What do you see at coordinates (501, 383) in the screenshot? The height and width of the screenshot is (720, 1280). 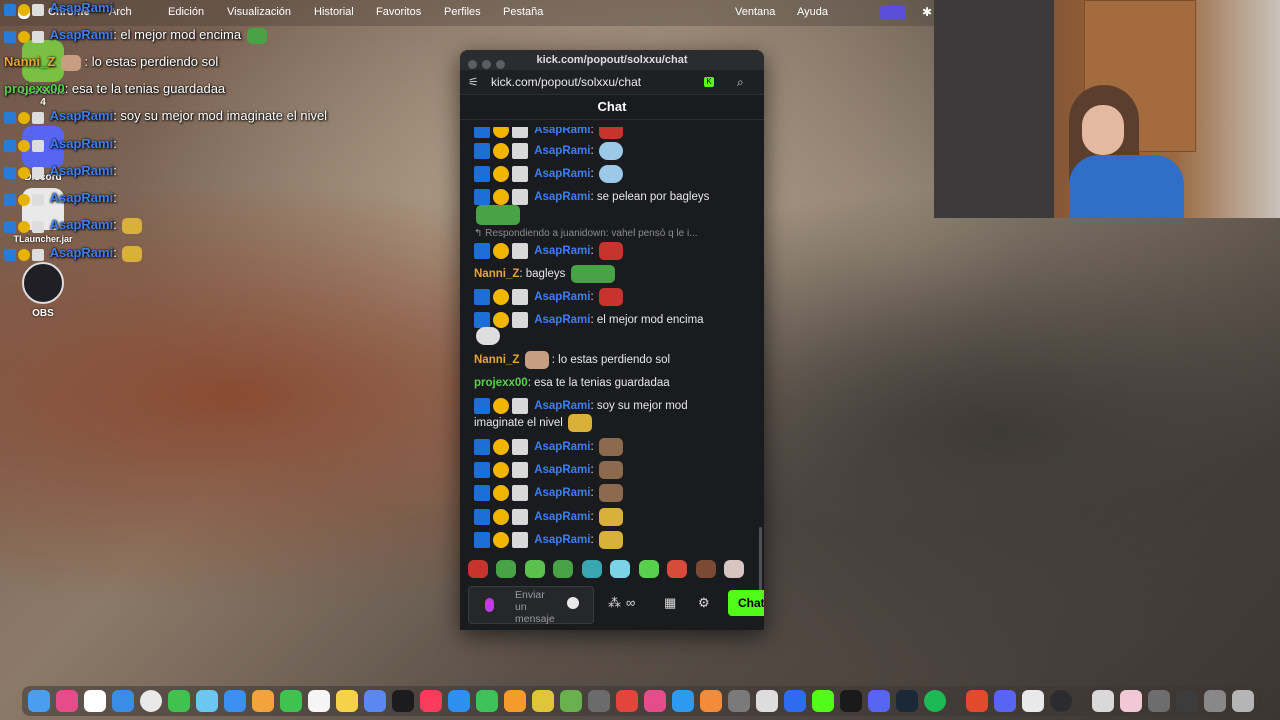 I see `chat-username: projexx00` at bounding box center [501, 383].